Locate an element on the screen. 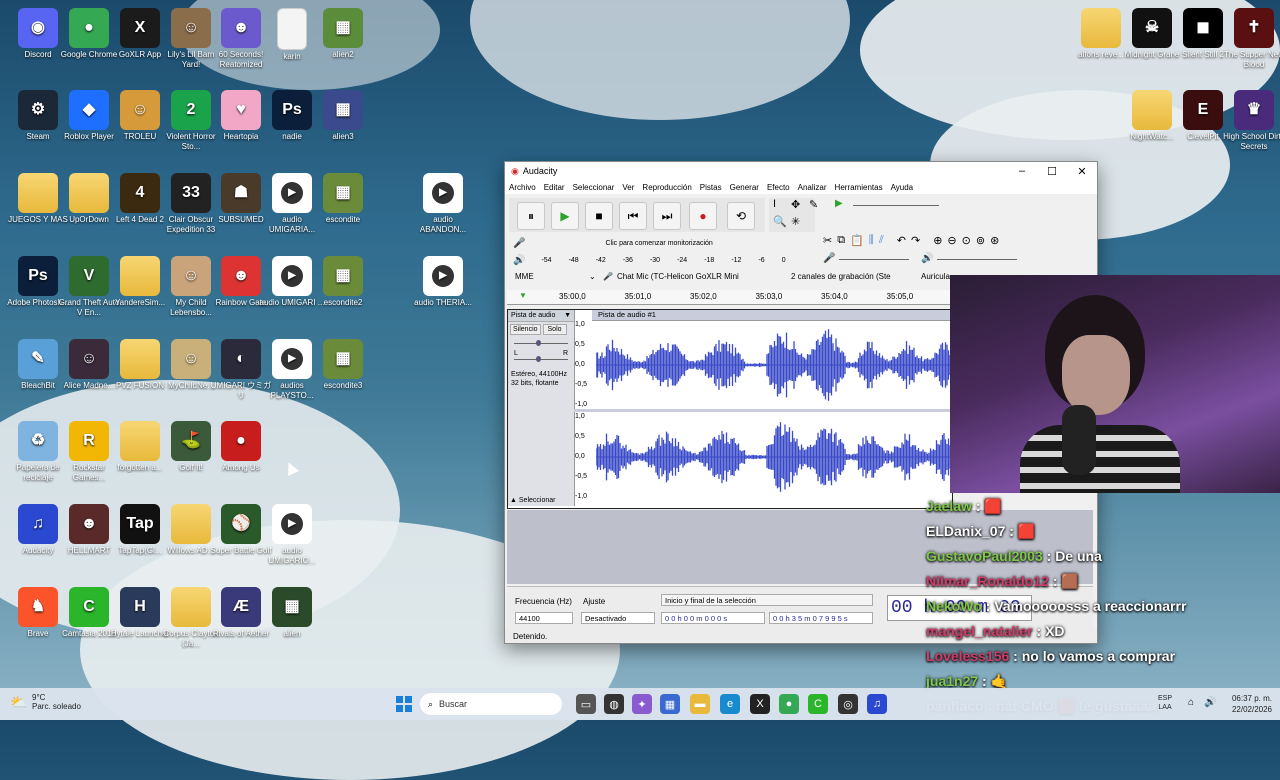 Image resolution: width=1280 pixels, height=780 pixels. play-button: ▶ is located at coordinates (565, 216).